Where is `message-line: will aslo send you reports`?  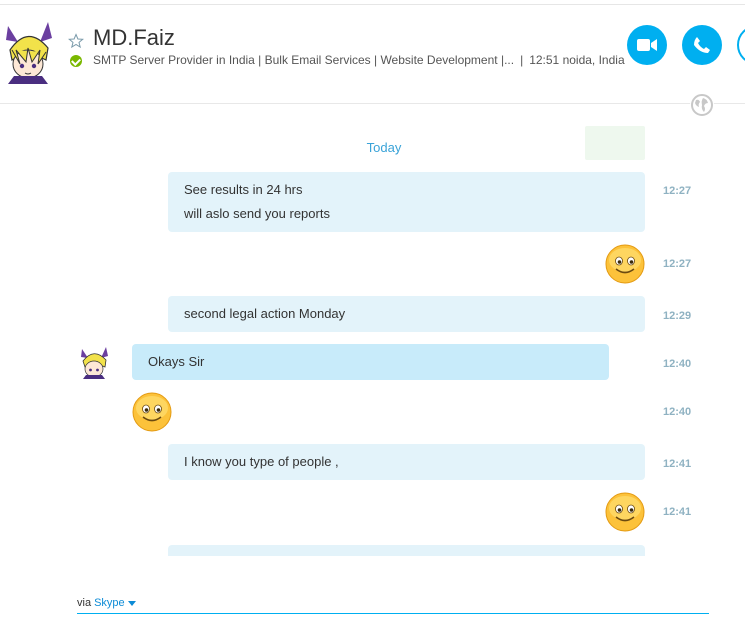 message-line: will aslo send you reports is located at coordinates (257, 213).